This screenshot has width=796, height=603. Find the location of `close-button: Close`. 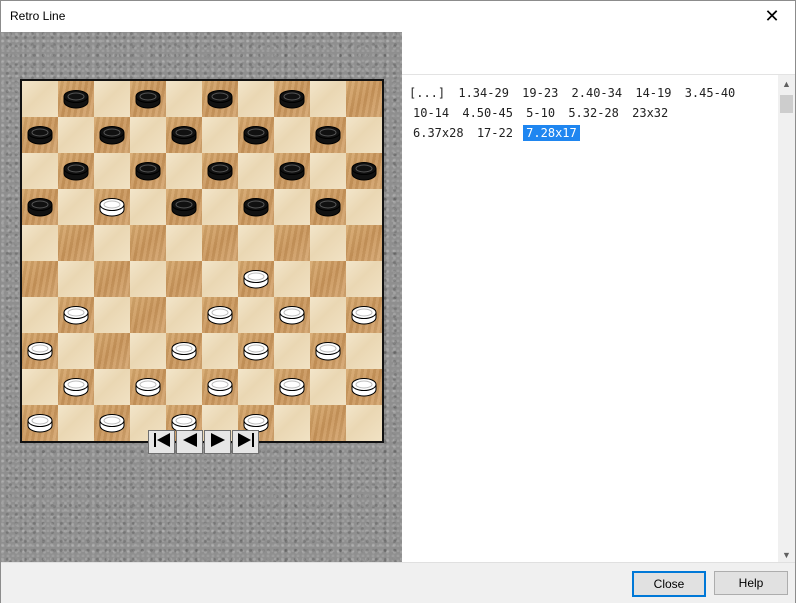

close-button: Close is located at coordinates (669, 584).